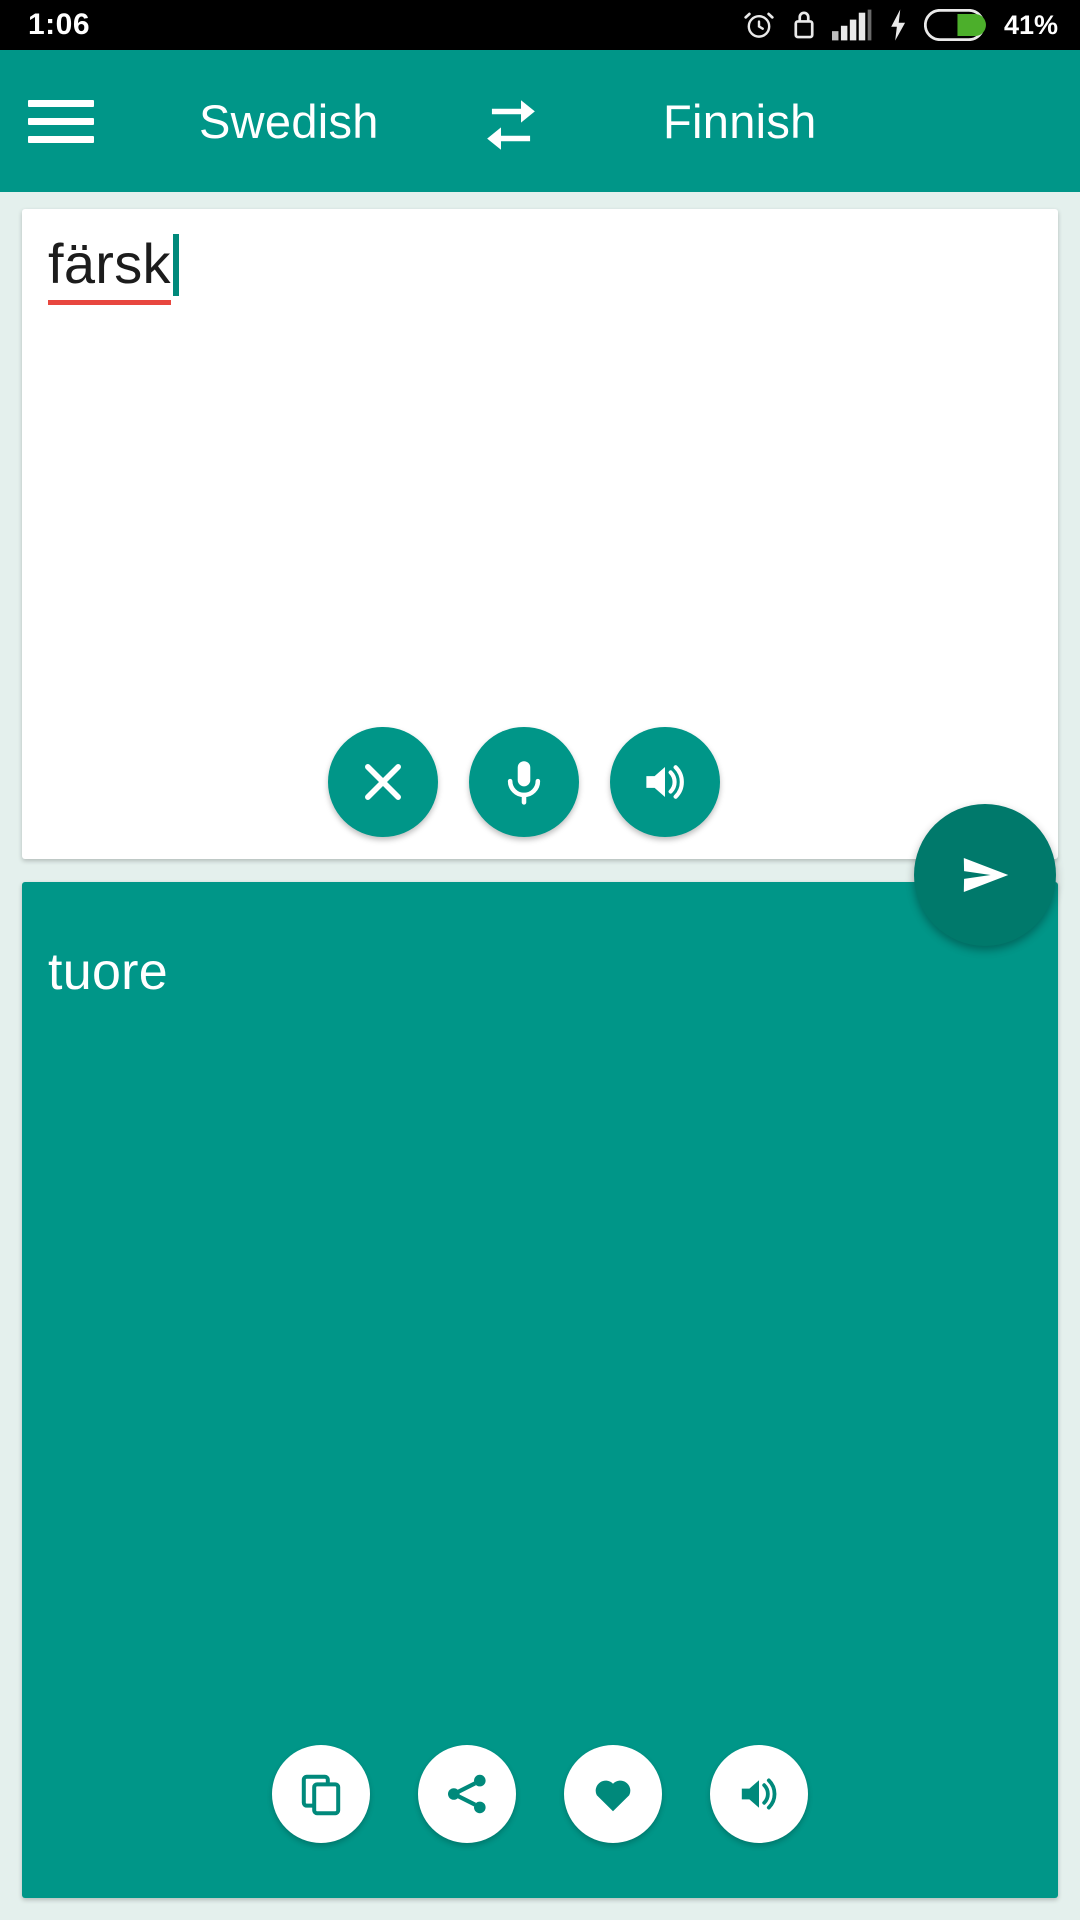  What do you see at coordinates (740, 121) in the screenshot?
I see `target-language-selector: Finnish` at bounding box center [740, 121].